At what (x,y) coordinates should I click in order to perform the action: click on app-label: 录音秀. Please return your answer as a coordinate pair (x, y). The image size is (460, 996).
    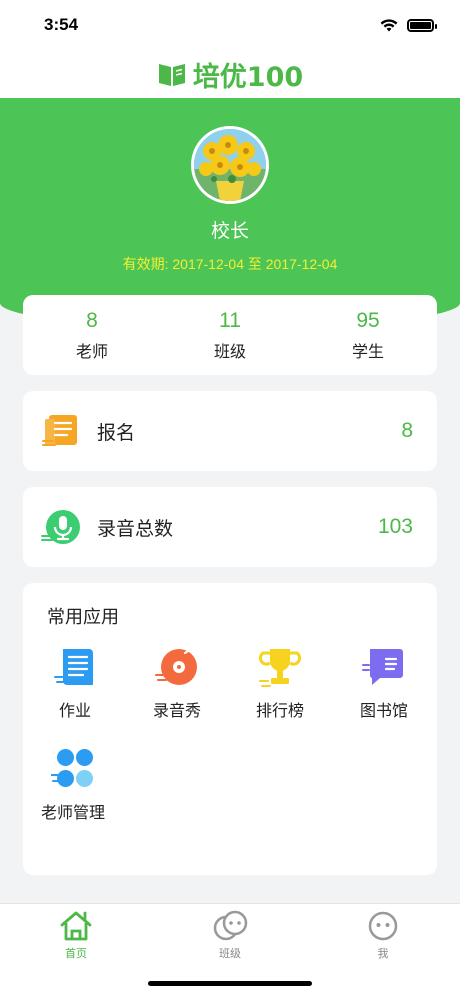
    Looking at the image, I should click on (176, 710).